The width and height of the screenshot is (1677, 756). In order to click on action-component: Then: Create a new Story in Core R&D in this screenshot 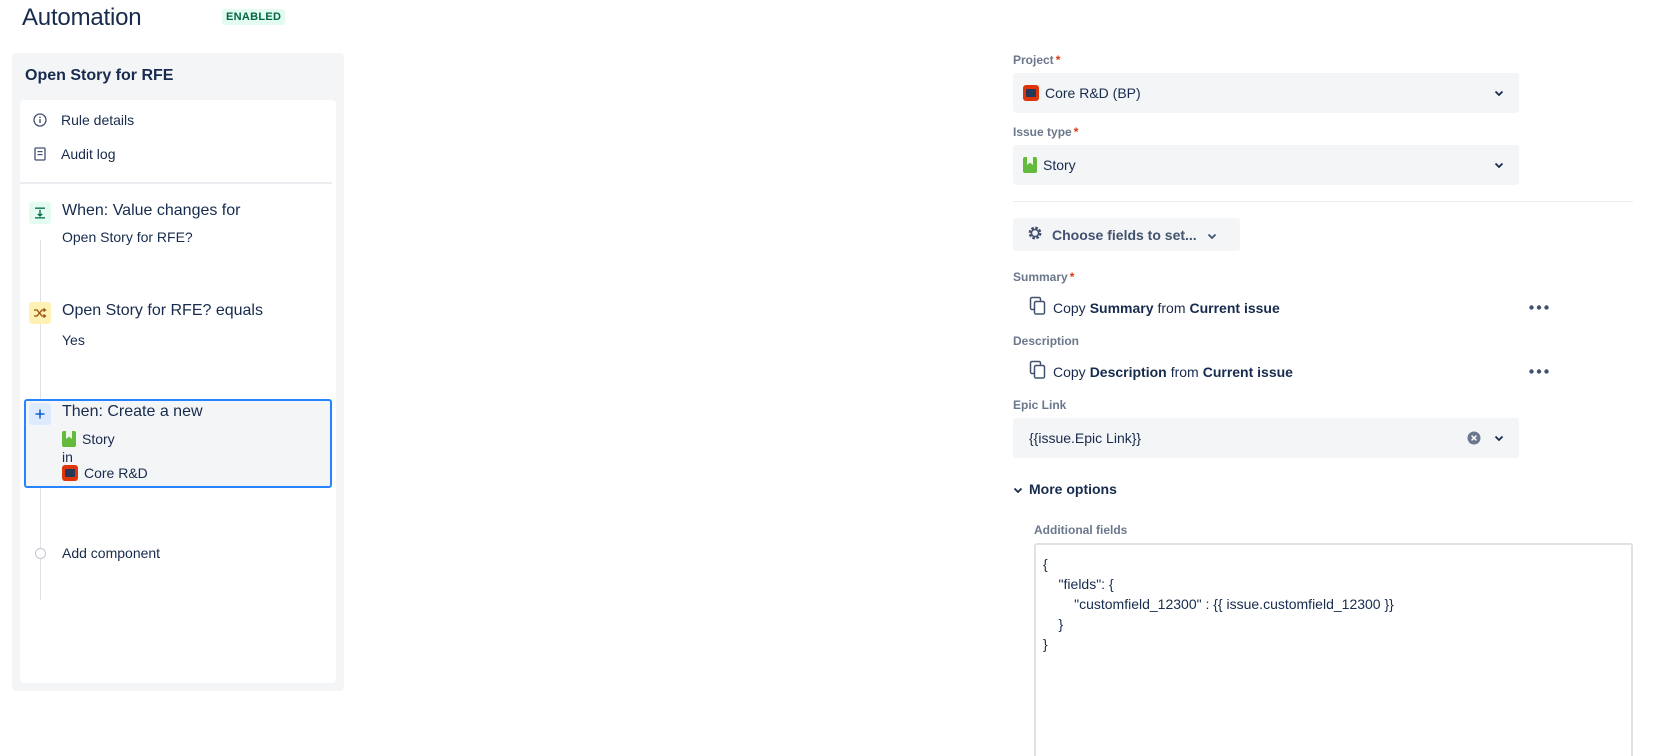, I will do `click(178, 443)`.